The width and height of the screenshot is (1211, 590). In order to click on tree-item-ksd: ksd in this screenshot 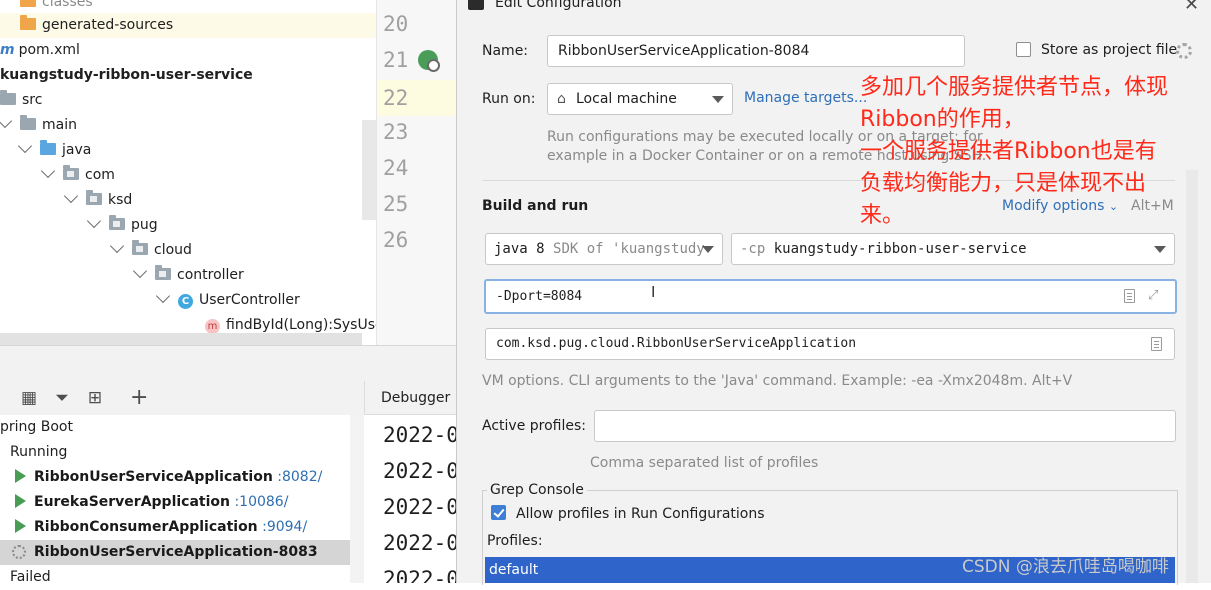, I will do `click(97, 200)`.